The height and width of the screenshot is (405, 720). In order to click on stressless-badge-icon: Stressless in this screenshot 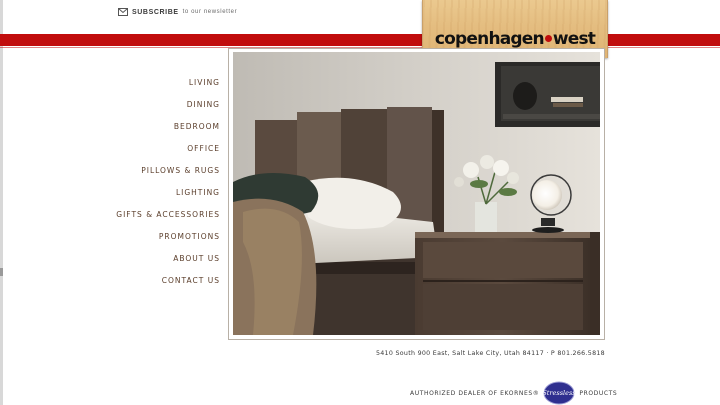, I will do `click(559, 393)`.